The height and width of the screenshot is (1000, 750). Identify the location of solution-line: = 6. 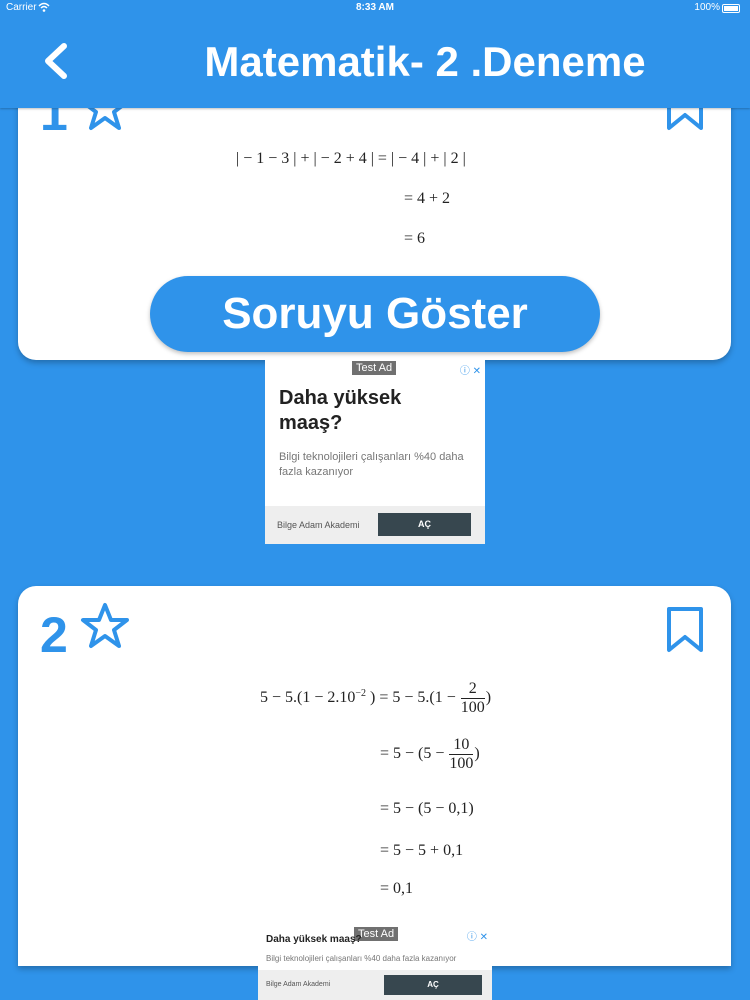
(415, 238).